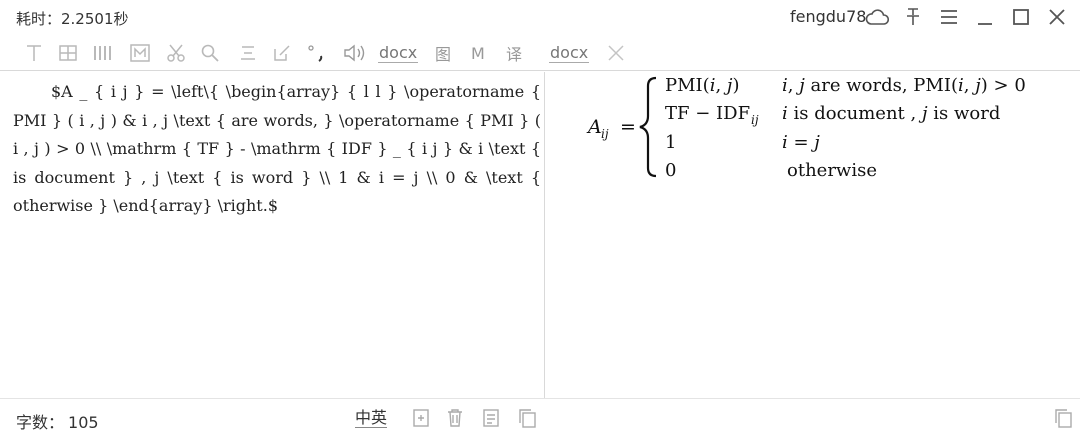 The width and height of the screenshot is (1080, 436). What do you see at coordinates (967, 17) in the screenshot?
I see `window-controls` at bounding box center [967, 17].